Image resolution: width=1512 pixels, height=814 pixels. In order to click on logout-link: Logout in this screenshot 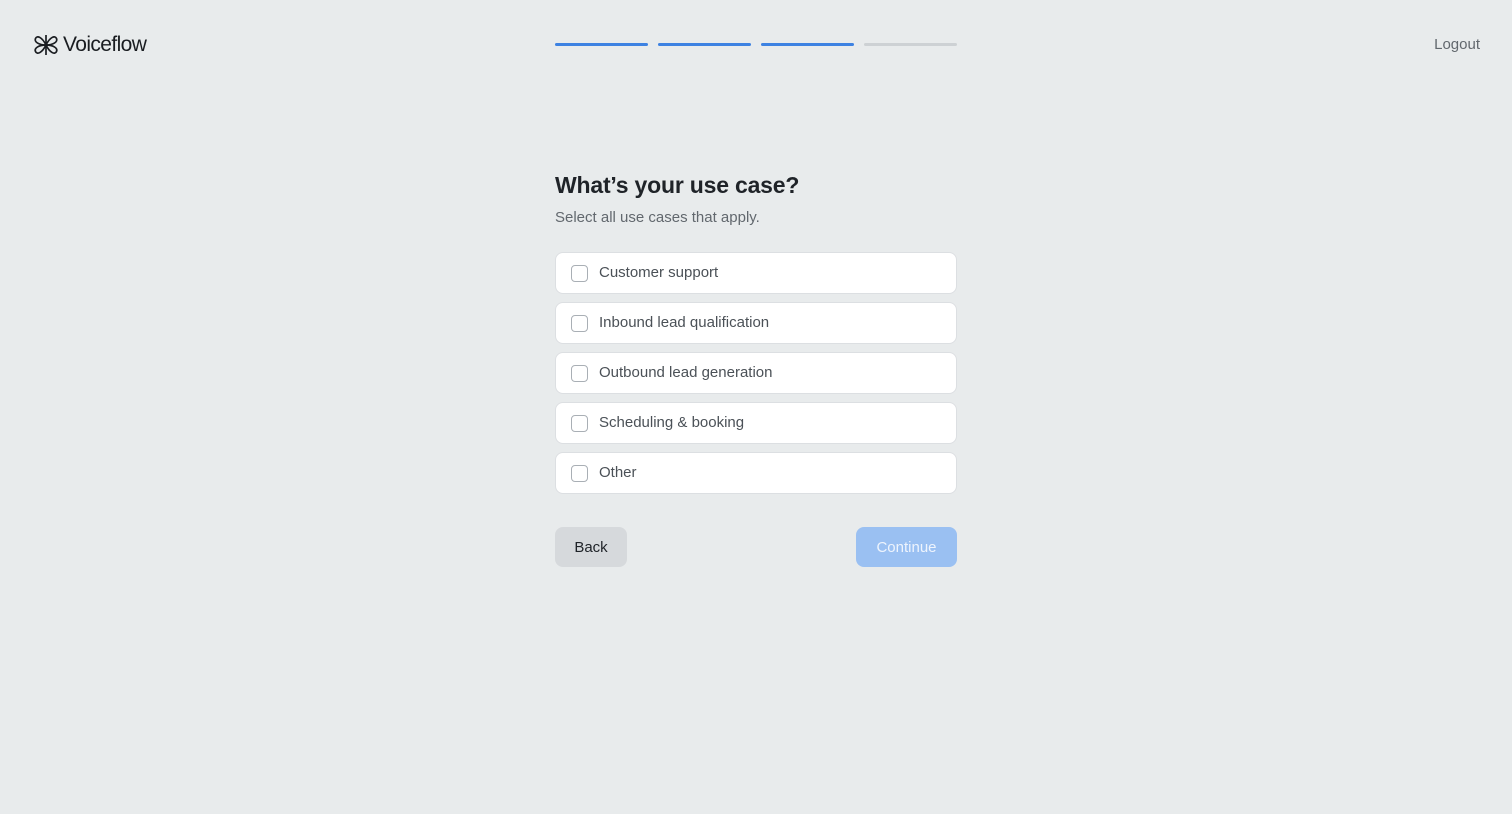, I will do `click(1457, 45)`.